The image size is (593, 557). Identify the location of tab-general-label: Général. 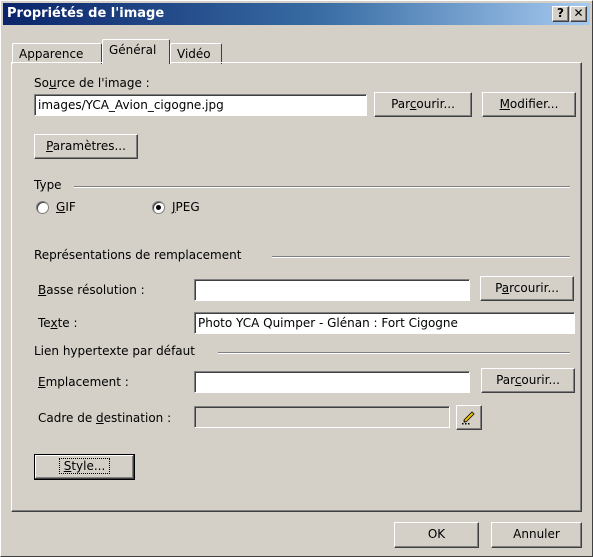
(133, 50).